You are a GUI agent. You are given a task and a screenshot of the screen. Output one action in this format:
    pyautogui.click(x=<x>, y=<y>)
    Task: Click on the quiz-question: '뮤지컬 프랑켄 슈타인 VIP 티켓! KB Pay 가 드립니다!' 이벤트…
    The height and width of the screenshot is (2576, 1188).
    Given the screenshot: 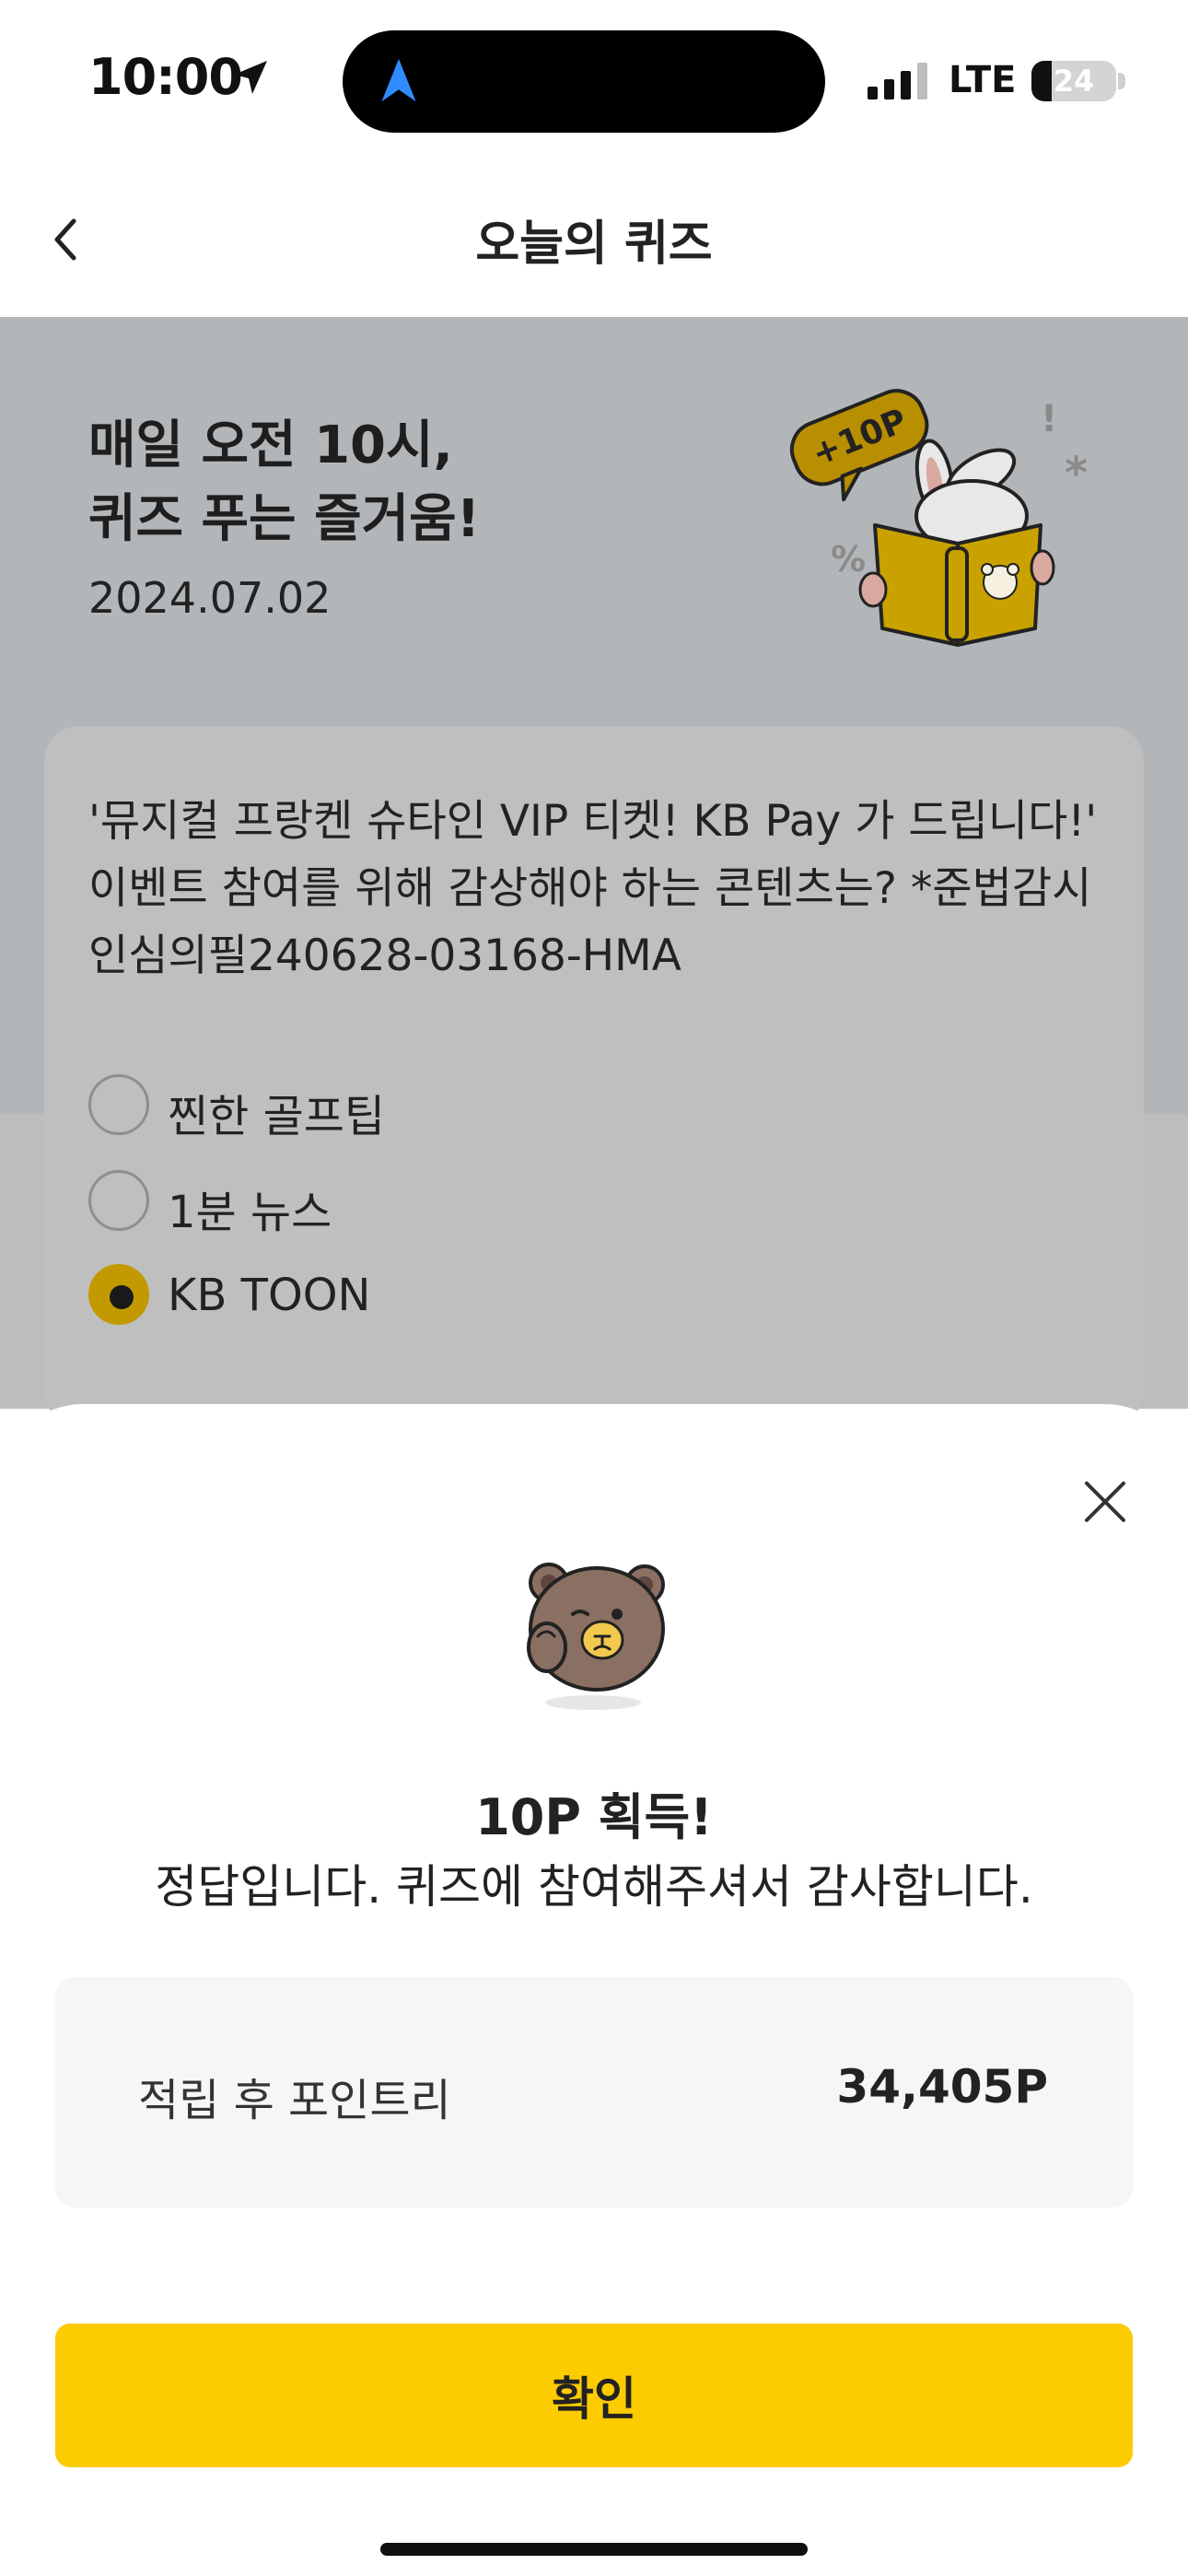 What is the action you would take?
    pyautogui.click(x=593, y=888)
    